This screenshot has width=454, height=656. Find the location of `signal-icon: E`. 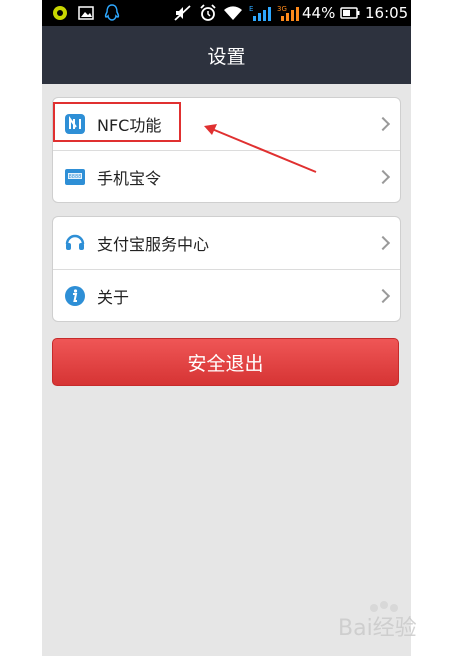

signal-icon: E is located at coordinates (260, 13).